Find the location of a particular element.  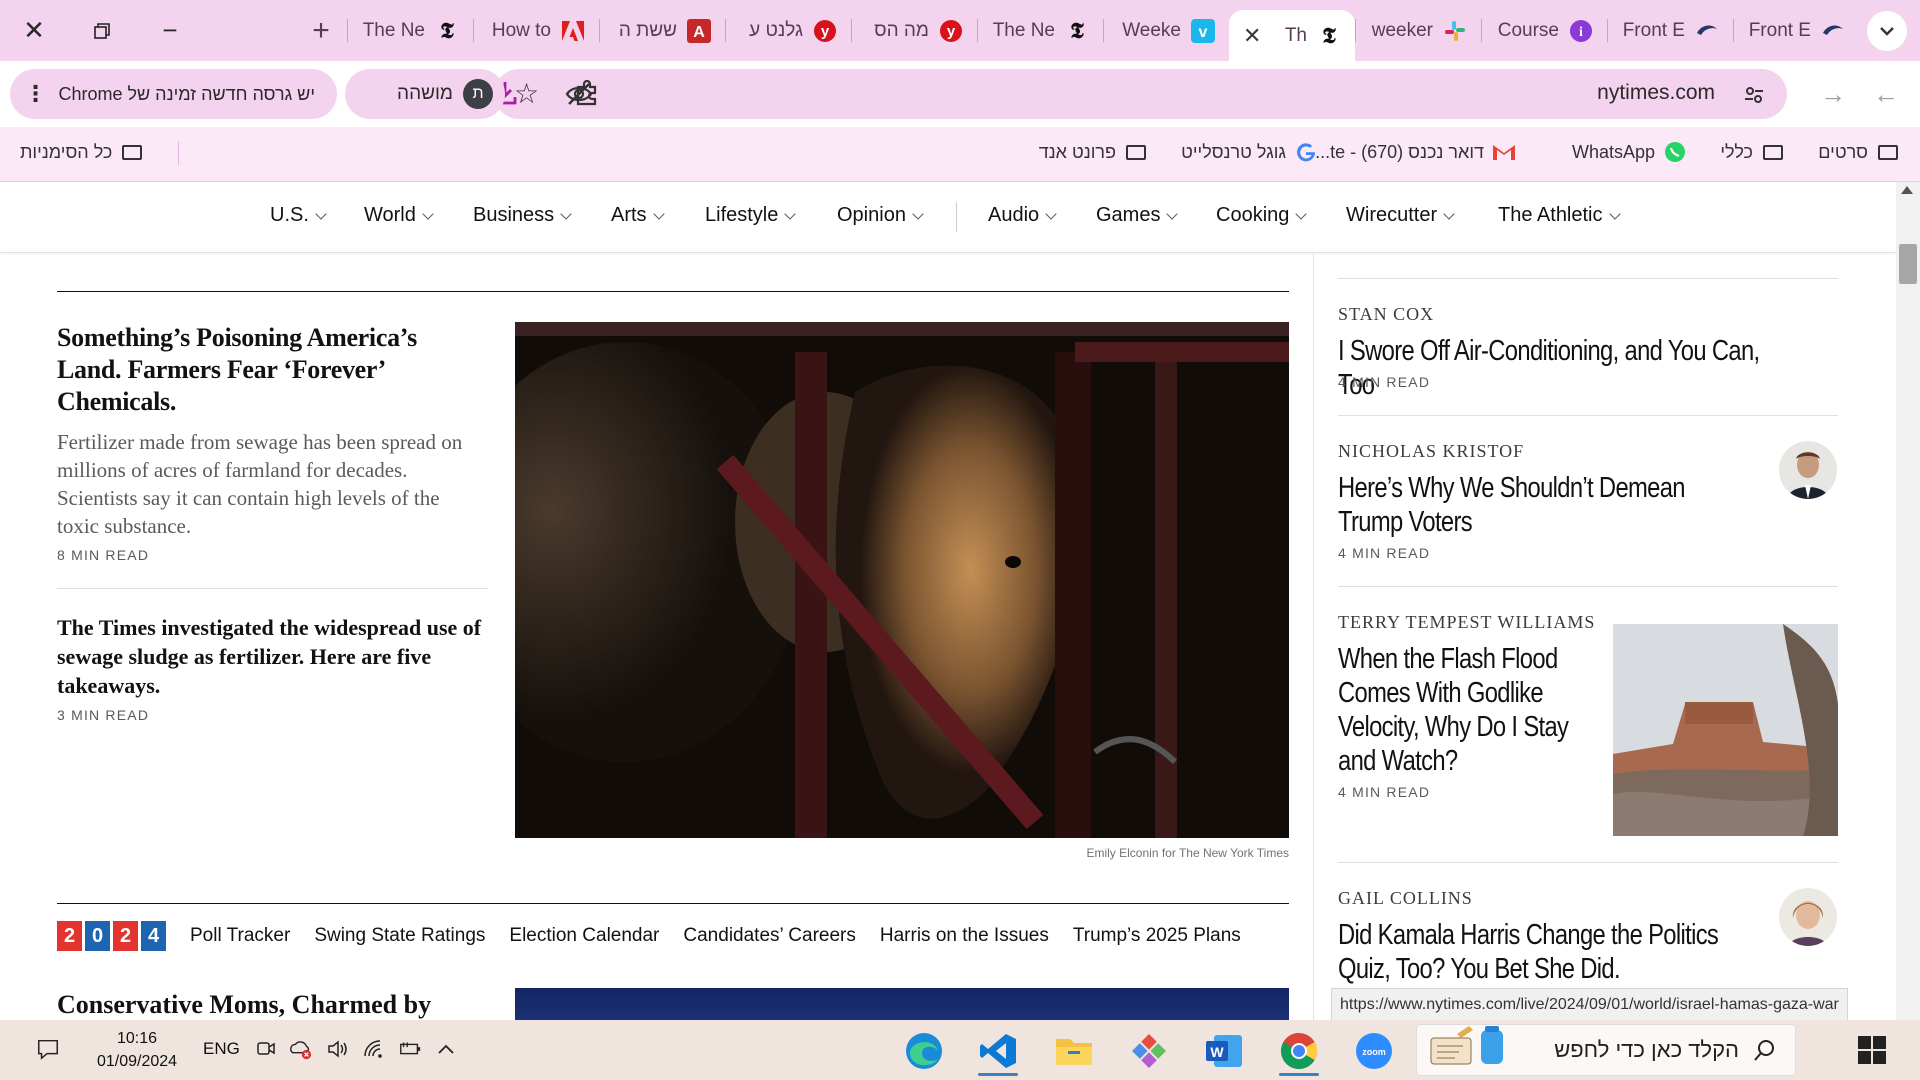

bookmark-general: כללי is located at coordinates (1752, 152).